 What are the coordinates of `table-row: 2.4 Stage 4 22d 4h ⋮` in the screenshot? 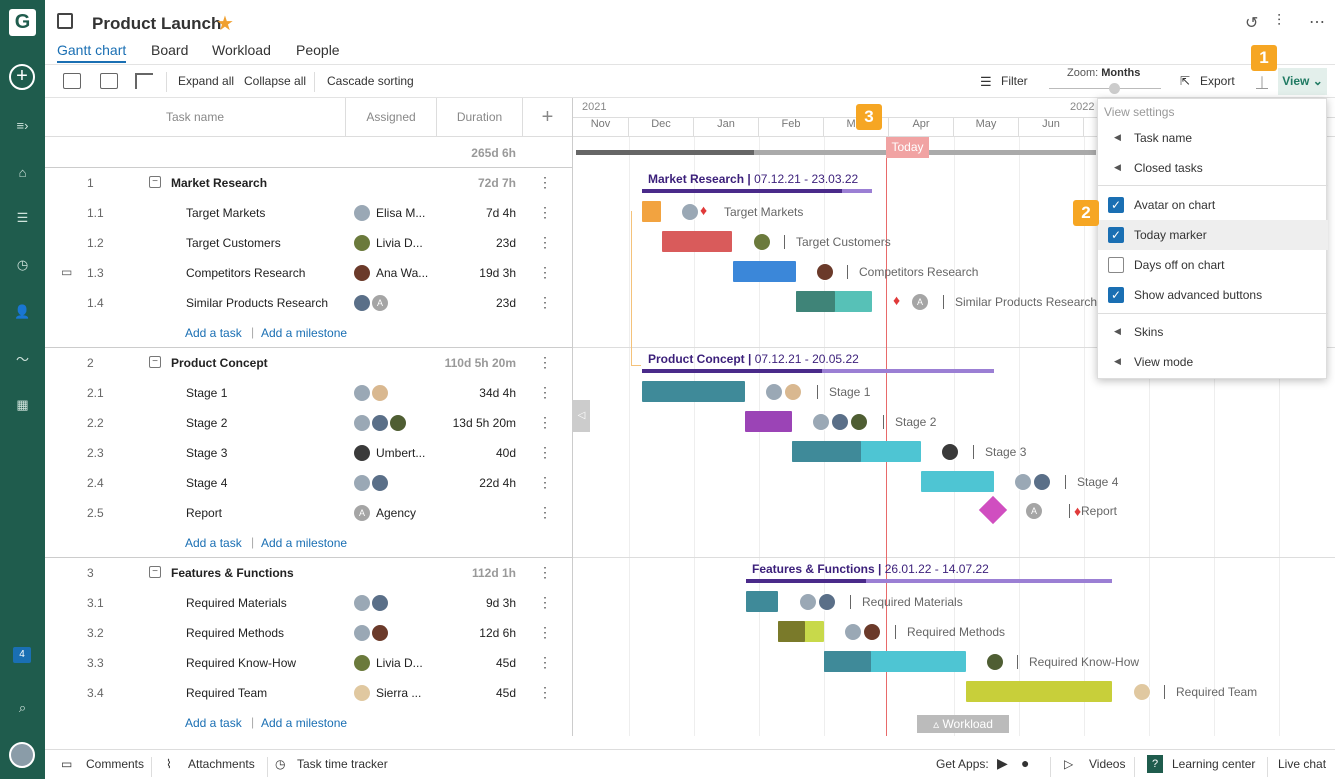 It's located at (308, 483).